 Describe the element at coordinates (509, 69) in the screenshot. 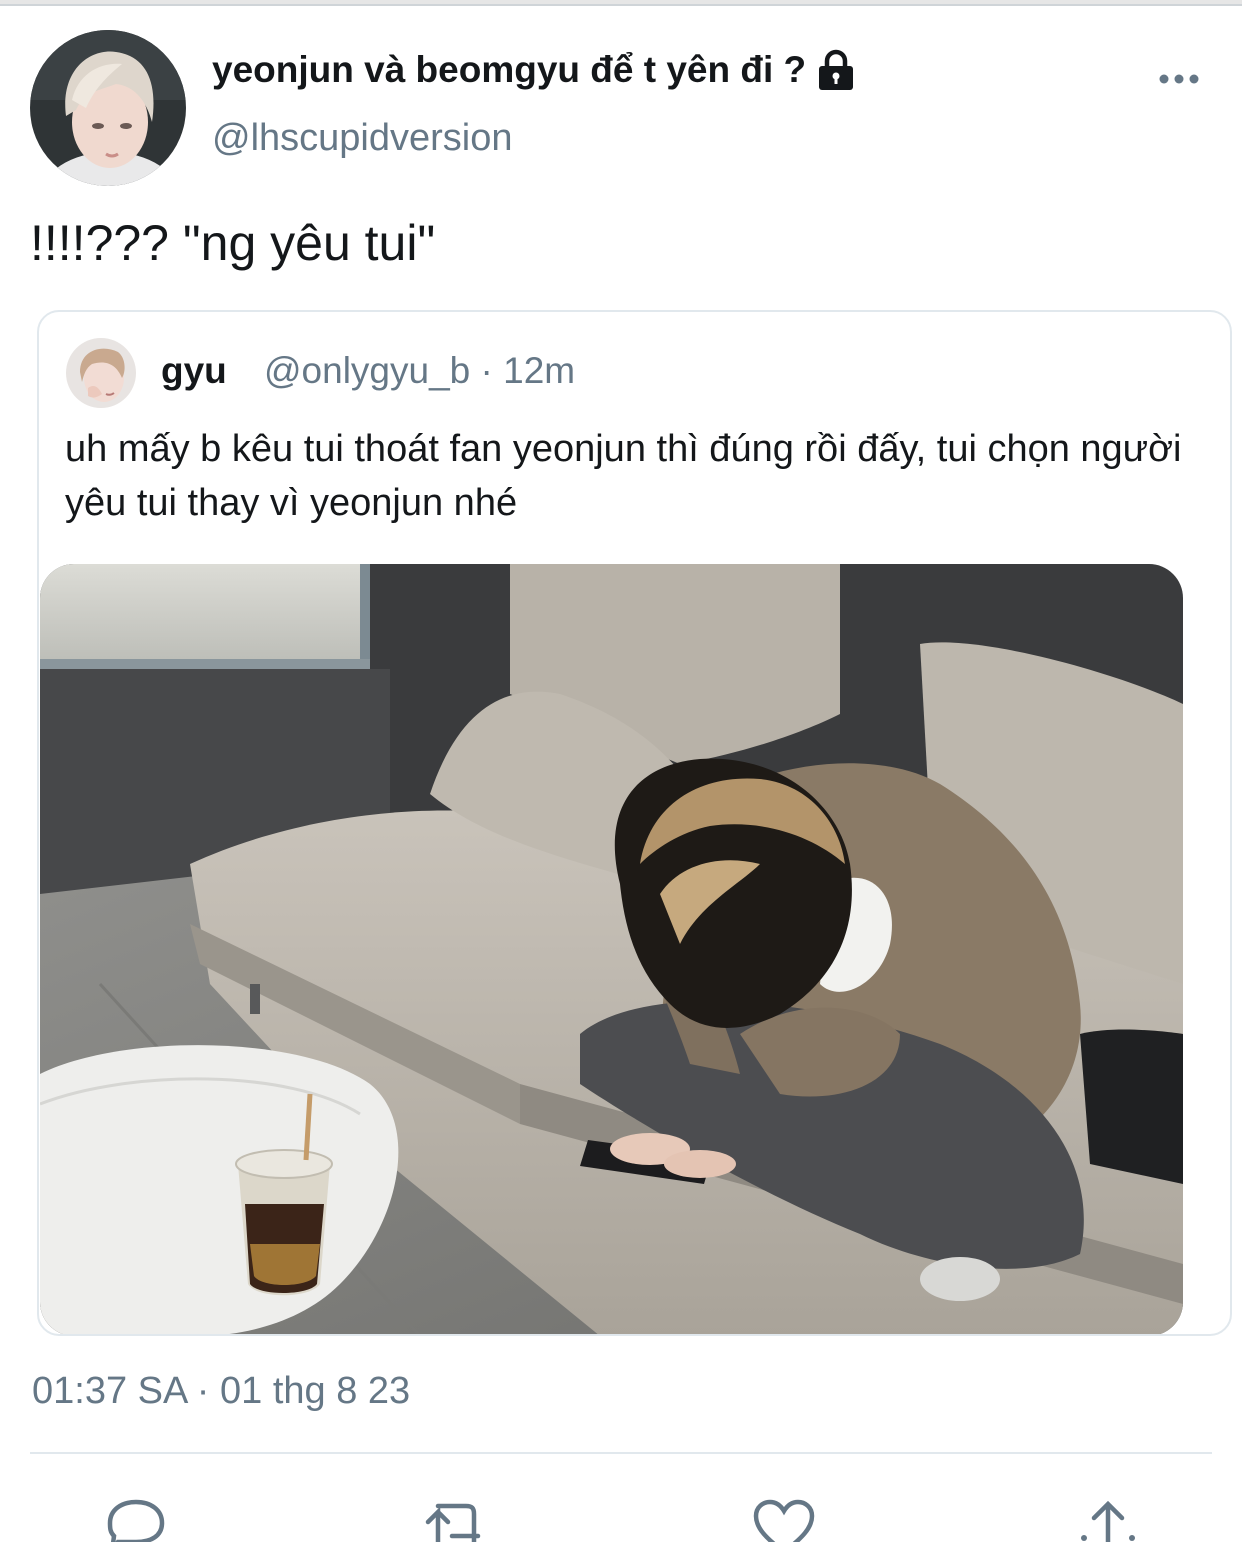

I see `display-name-text: yeonjun và beomgyu để t yên đi ?` at that location.